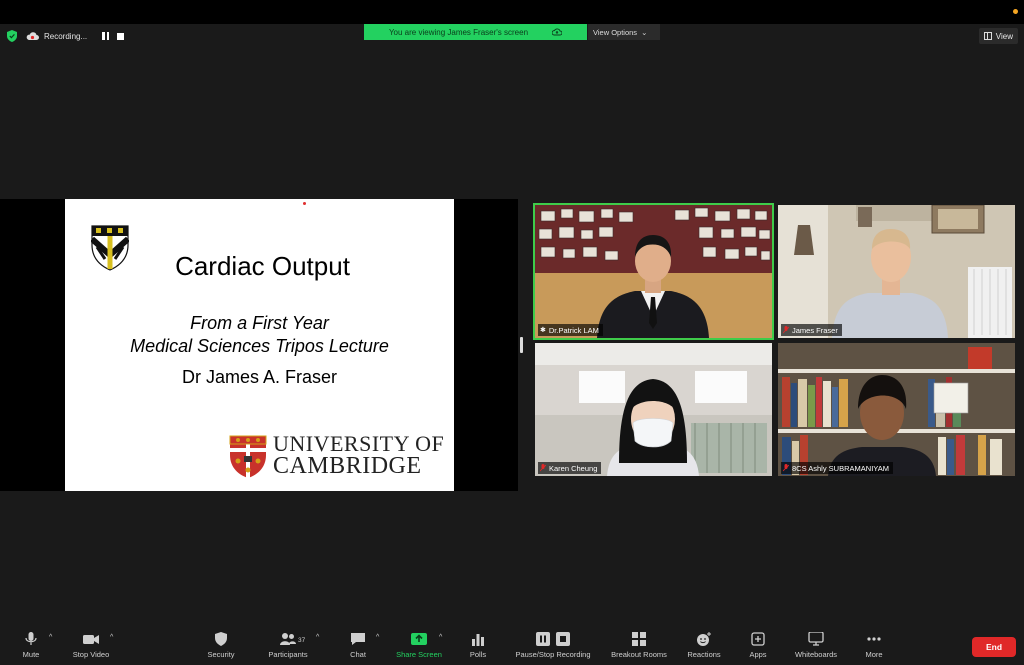 The height and width of the screenshot is (665, 1024). Describe the element at coordinates (1004, 36) in the screenshot. I see `view-label: View` at that location.